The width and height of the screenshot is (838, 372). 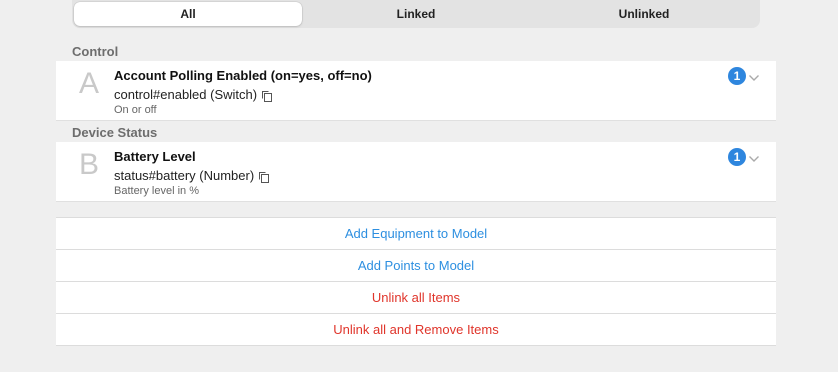 I want to click on item-channel-text: status#battery (Number), so click(x=184, y=175).